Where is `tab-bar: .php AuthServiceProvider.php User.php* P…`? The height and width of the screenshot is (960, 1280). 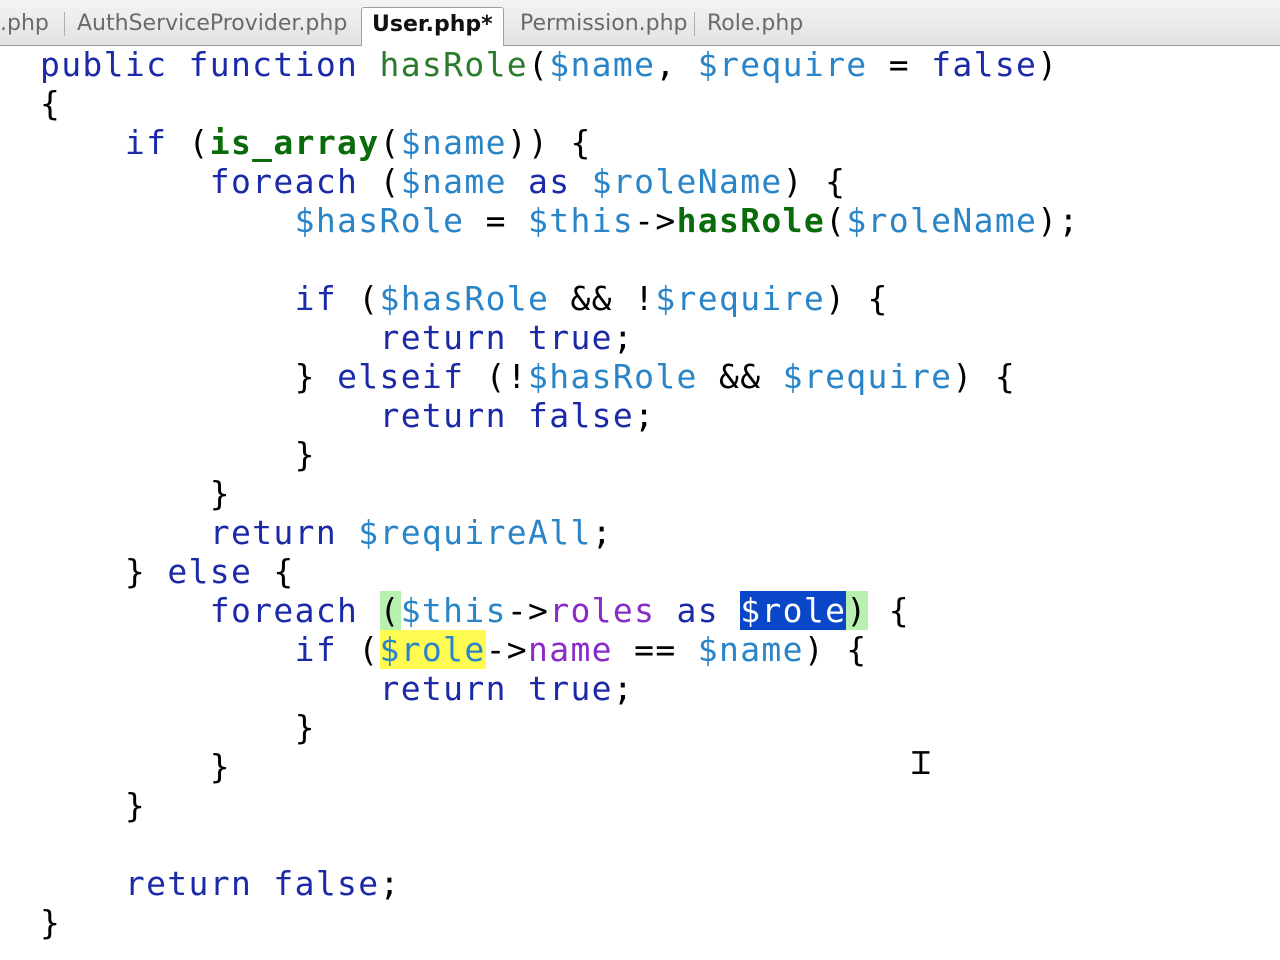
tab-bar: .php AuthServiceProvider.php User.php* P… is located at coordinates (640, 23).